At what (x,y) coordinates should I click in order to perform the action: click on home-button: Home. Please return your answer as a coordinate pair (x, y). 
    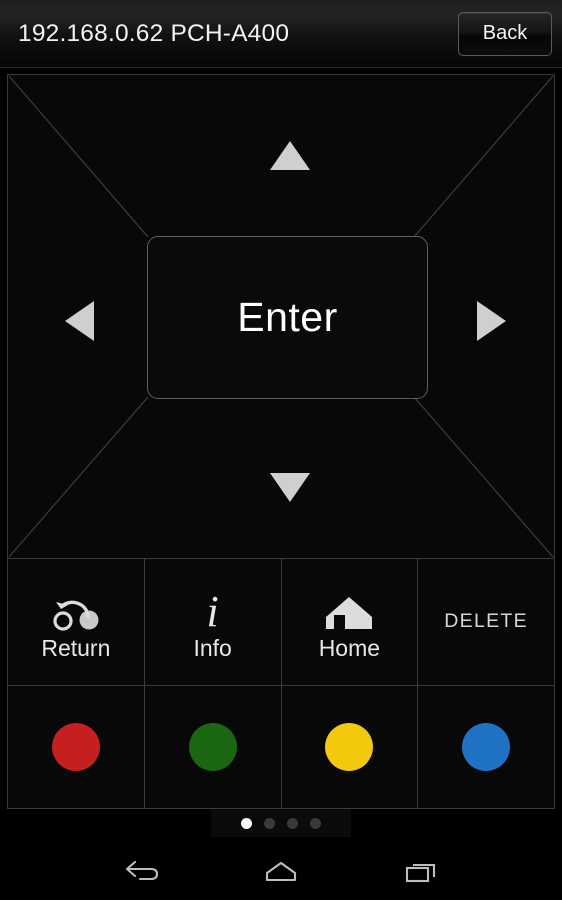
    Looking at the image, I should click on (349, 622).